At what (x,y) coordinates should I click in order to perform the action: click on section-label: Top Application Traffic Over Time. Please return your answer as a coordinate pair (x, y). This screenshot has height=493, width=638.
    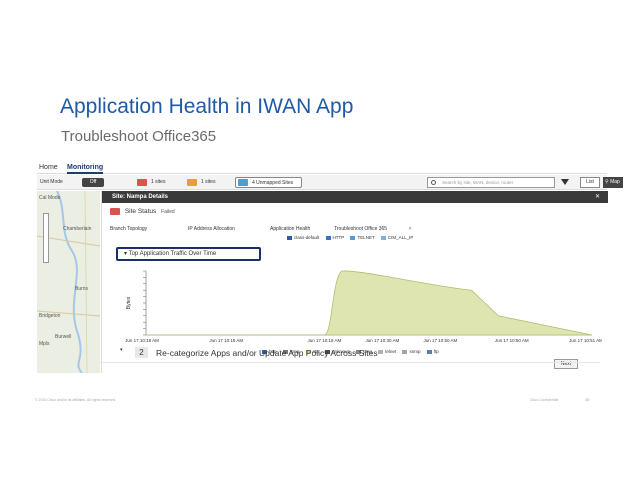
    Looking at the image, I should click on (172, 254).